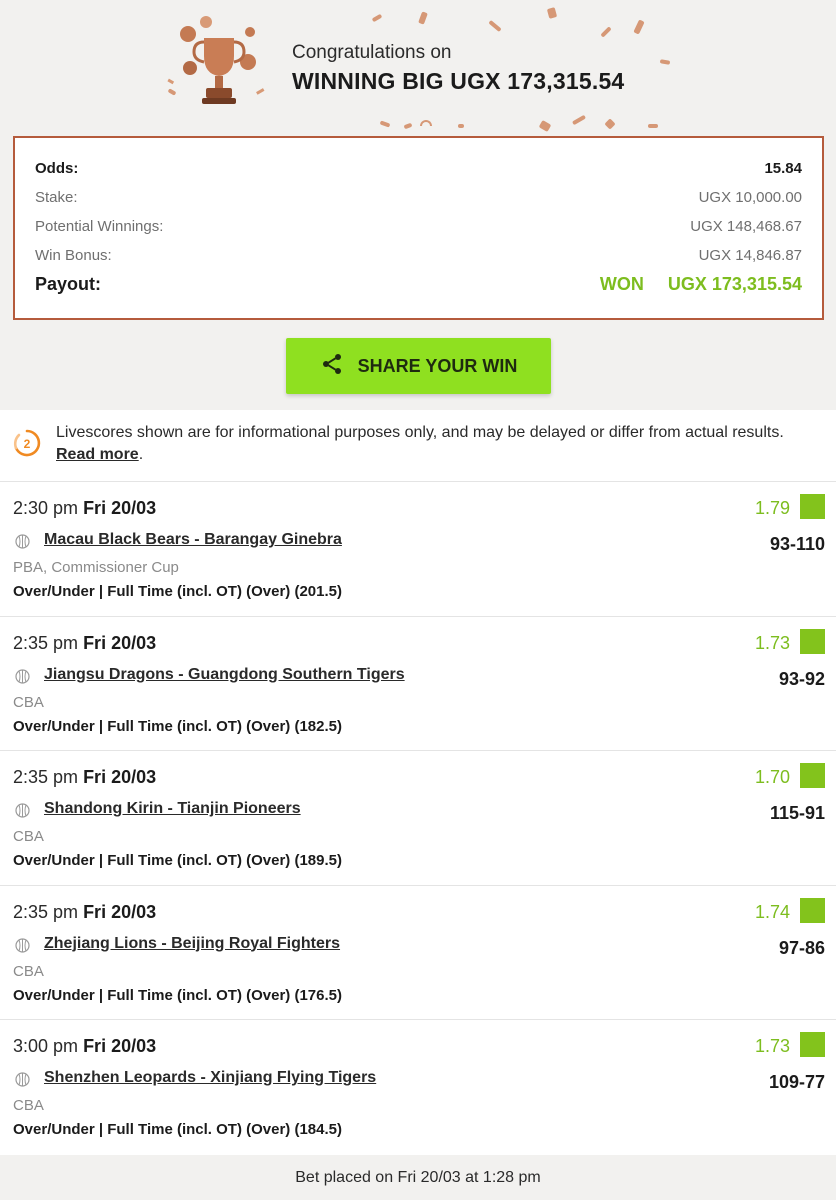  I want to click on congrats-text: Congratulations on, so click(372, 52).